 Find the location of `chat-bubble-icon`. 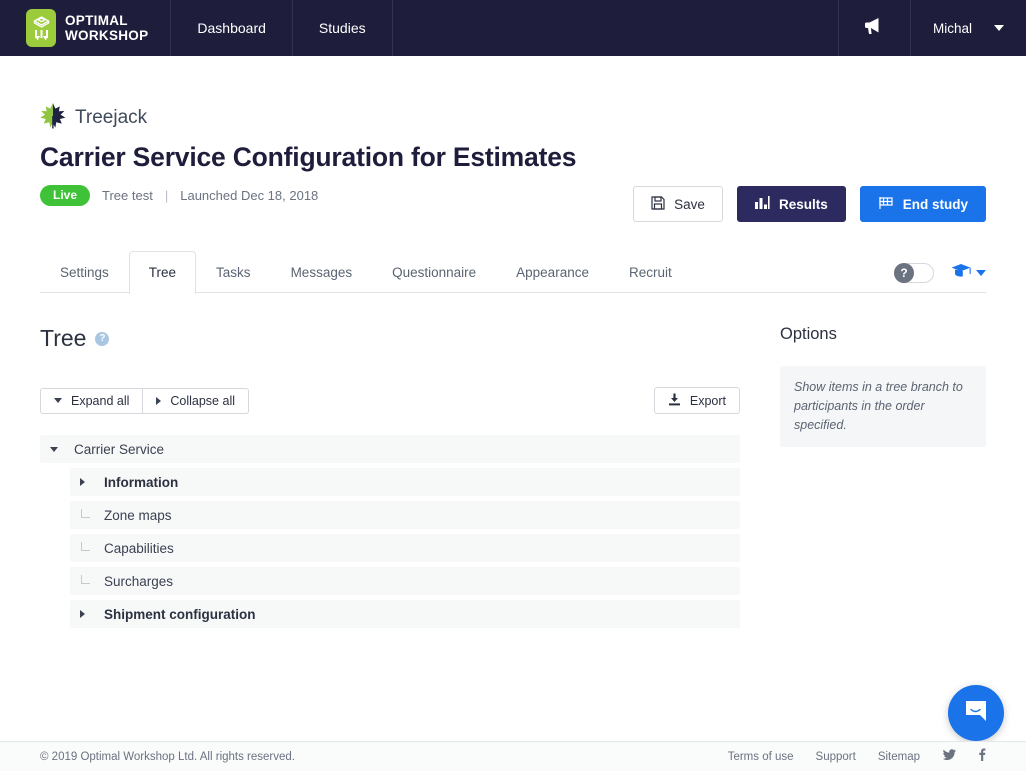

chat-bubble-icon is located at coordinates (976, 713).